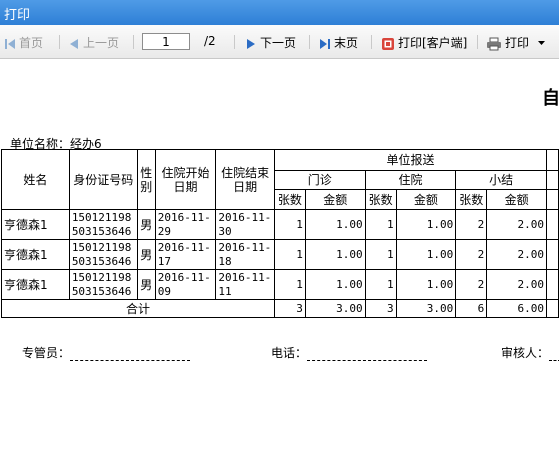 The width and height of the screenshot is (559, 453). I want to click on printer-icon, so click(494, 43).